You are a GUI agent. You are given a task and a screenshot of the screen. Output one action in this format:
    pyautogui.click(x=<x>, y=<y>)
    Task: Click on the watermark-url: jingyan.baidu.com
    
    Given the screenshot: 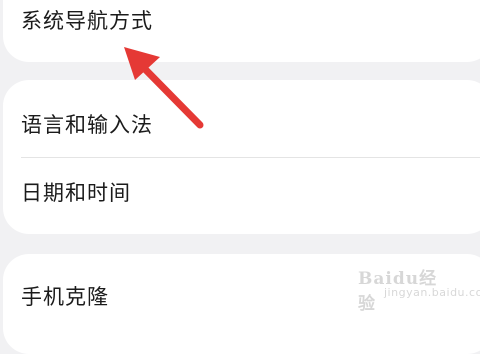 What is the action you would take?
    pyautogui.click(x=432, y=292)
    